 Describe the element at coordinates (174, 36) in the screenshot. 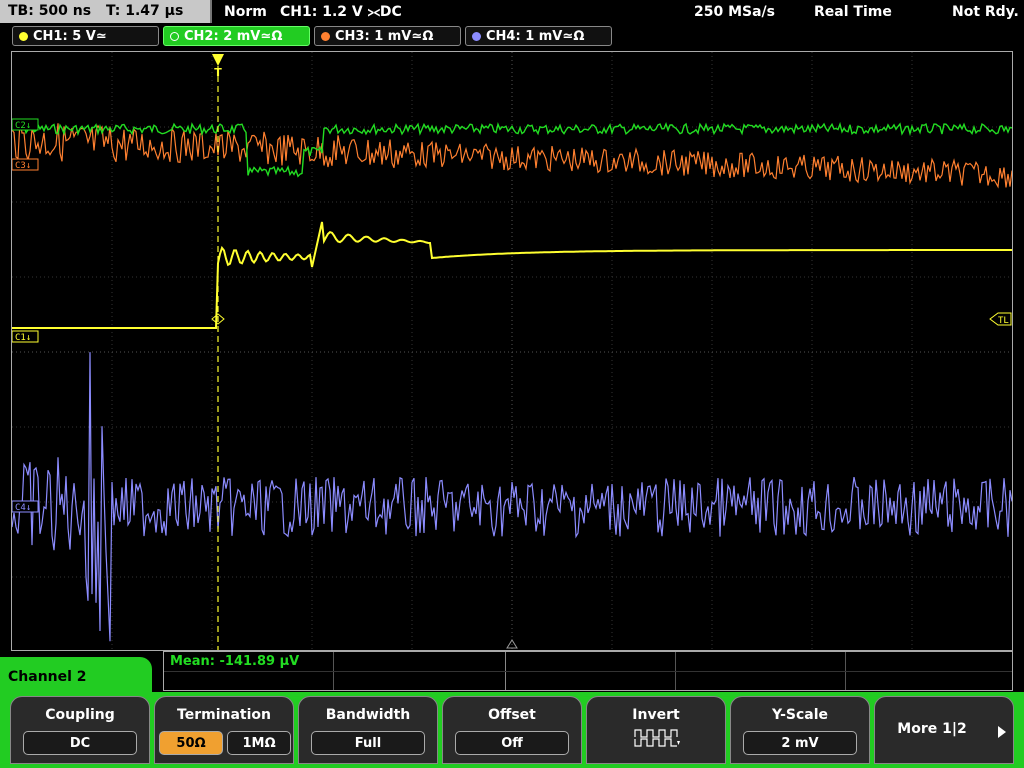

I see `ch2-color-dot` at that location.